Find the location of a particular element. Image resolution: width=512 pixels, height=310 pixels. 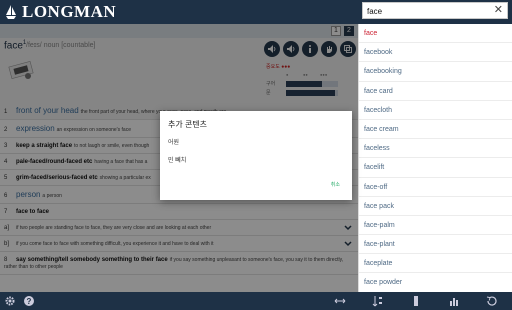

result-item: face powder is located at coordinates (435, 283).